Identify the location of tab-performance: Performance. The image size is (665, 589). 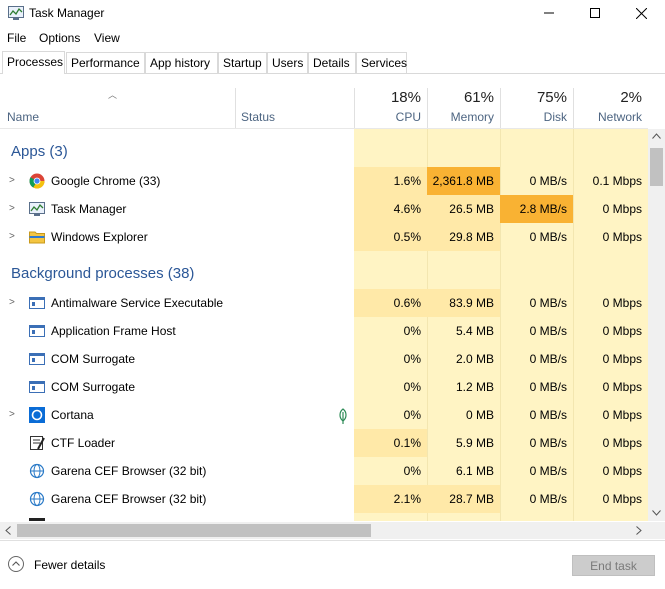
(105, 62).